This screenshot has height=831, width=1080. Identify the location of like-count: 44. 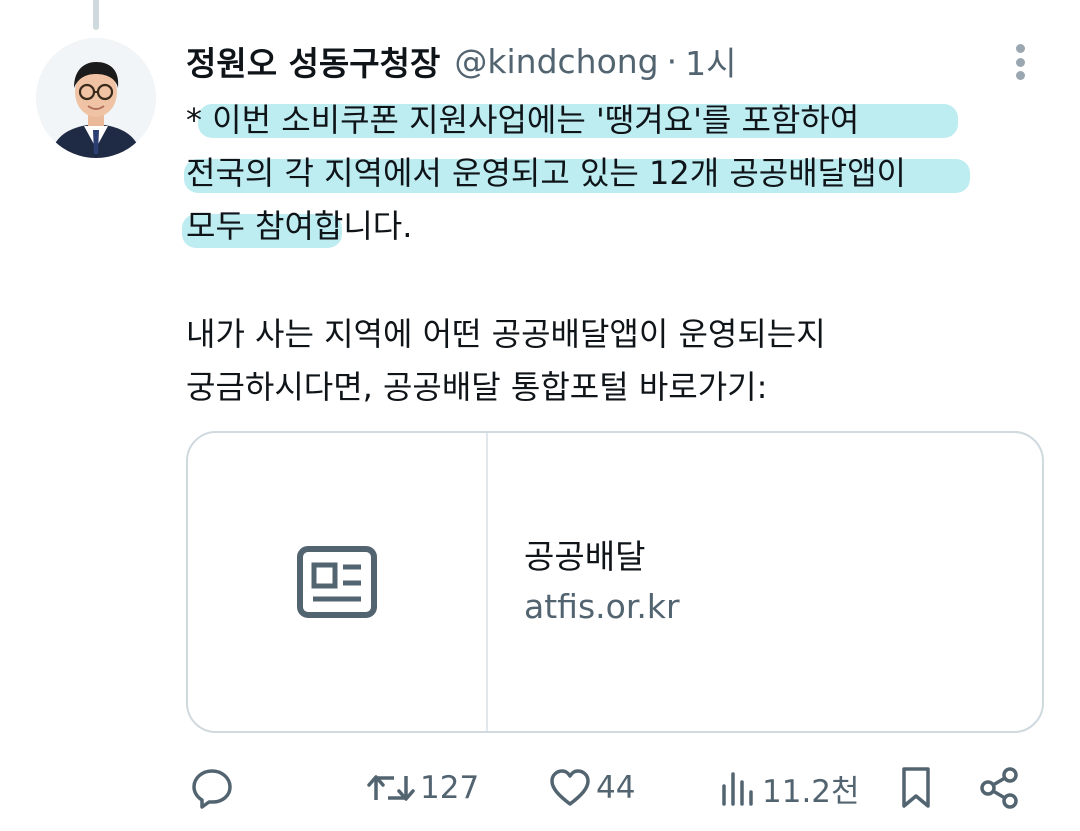
(616, 788).